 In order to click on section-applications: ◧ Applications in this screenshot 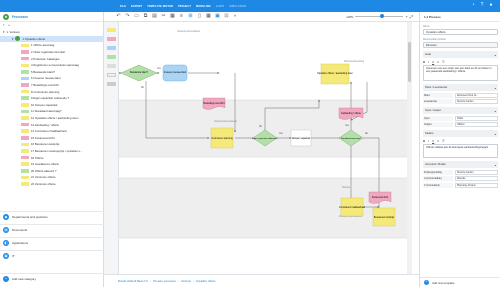, I will do `click(52, 242)`.